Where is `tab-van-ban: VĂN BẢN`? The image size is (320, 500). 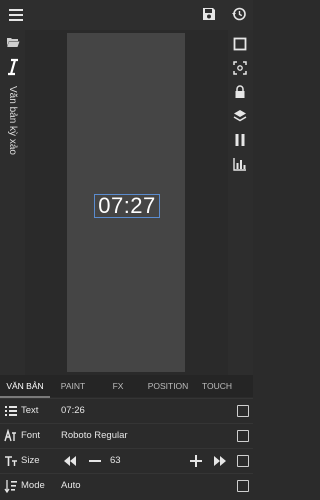 tab-van-ban: VĂN BẢN is located at coordinates (25, 386).